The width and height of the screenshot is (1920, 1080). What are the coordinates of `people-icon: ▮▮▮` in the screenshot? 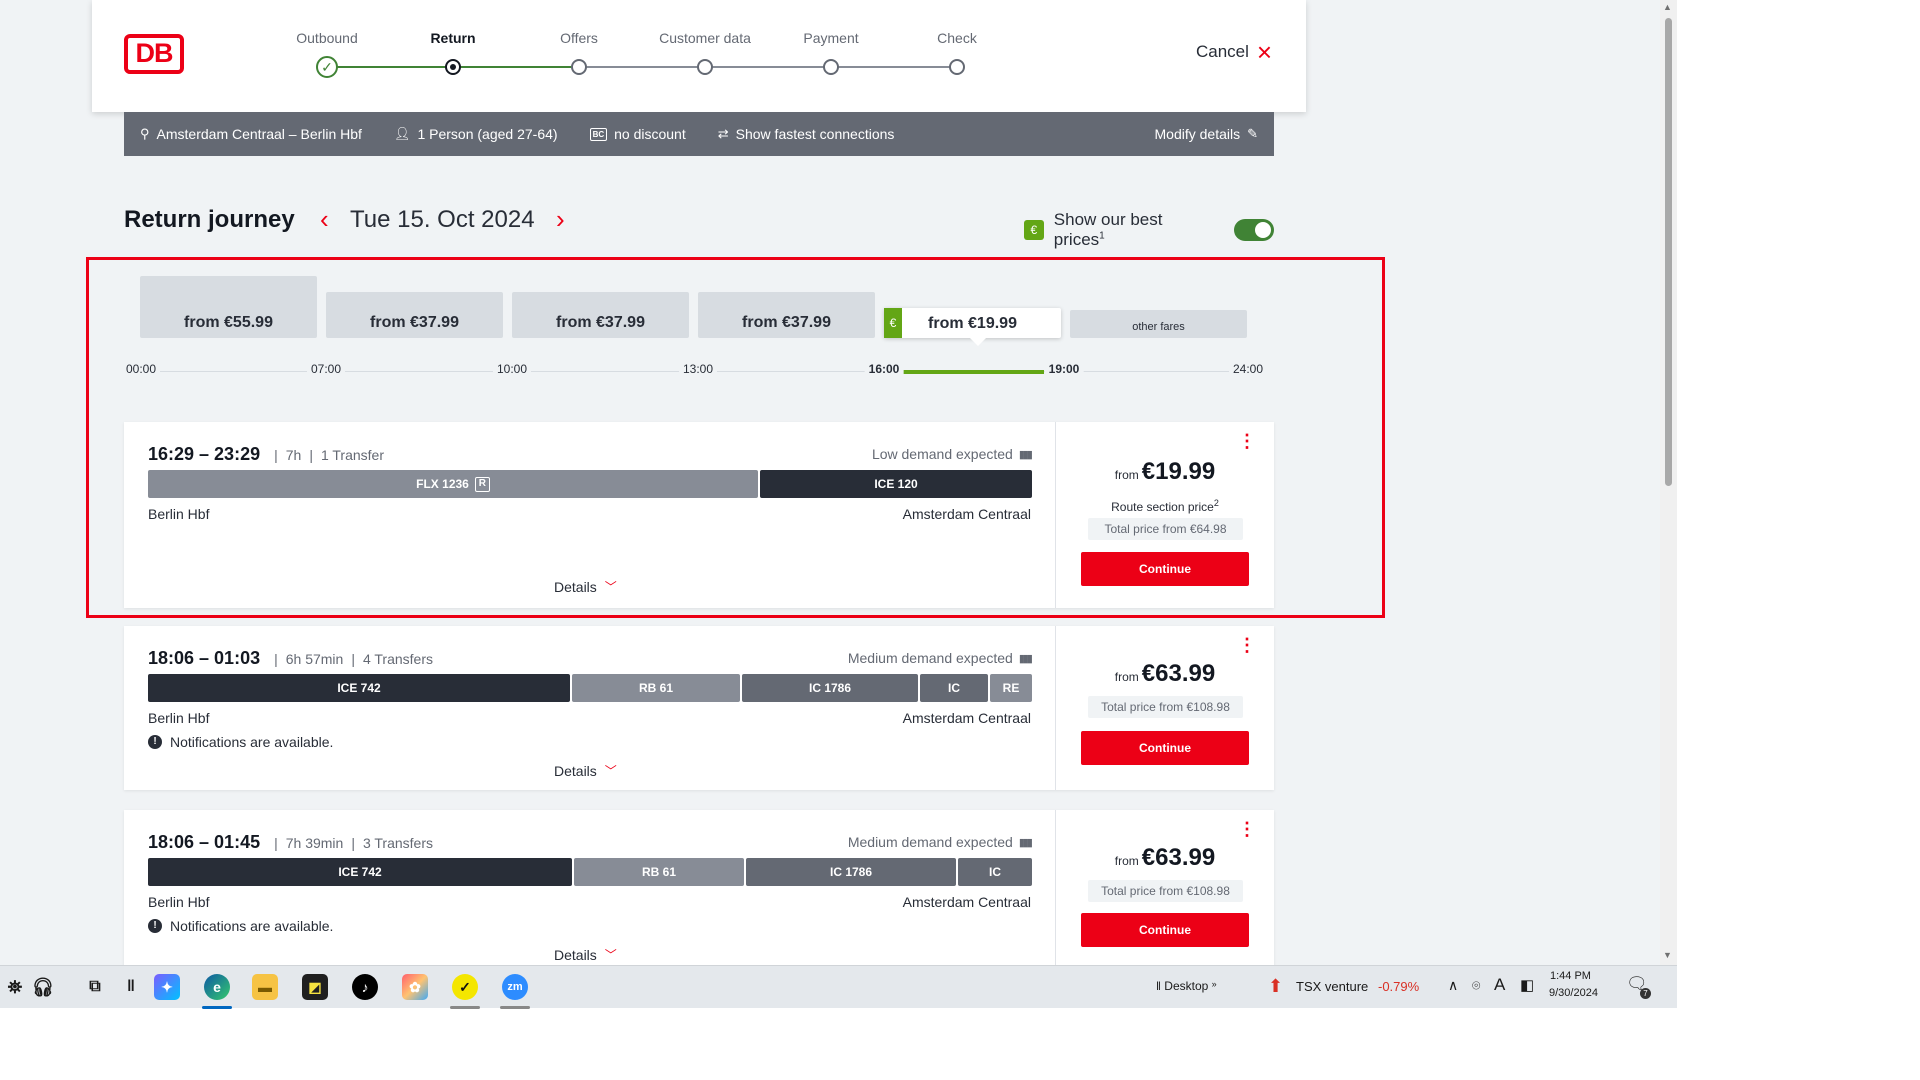 It's located at (1025, 658).